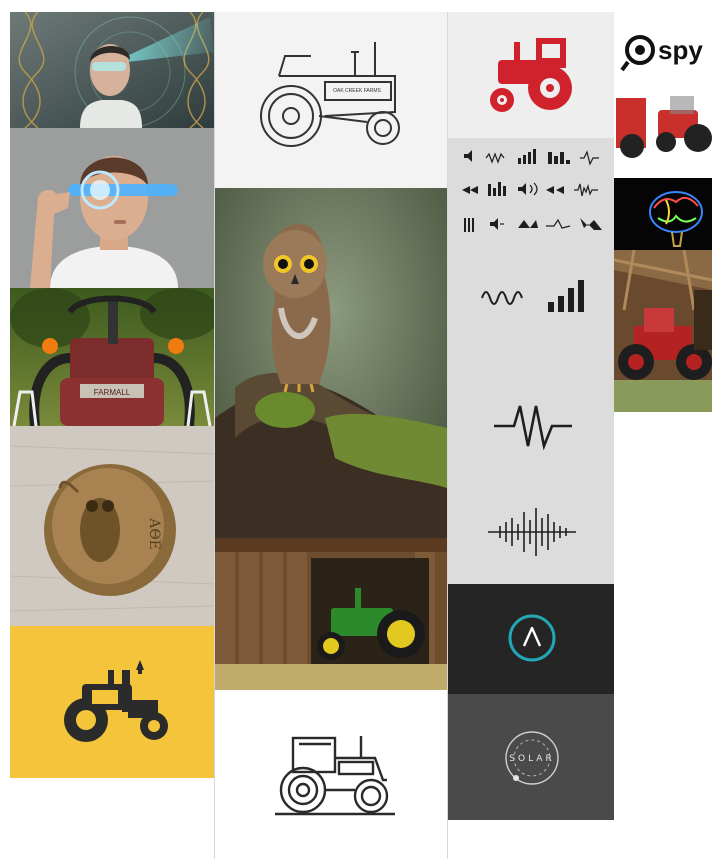  I want to click on tractor-line-drawing-tile: OAK CREEK FARMS, so click(331, 100).